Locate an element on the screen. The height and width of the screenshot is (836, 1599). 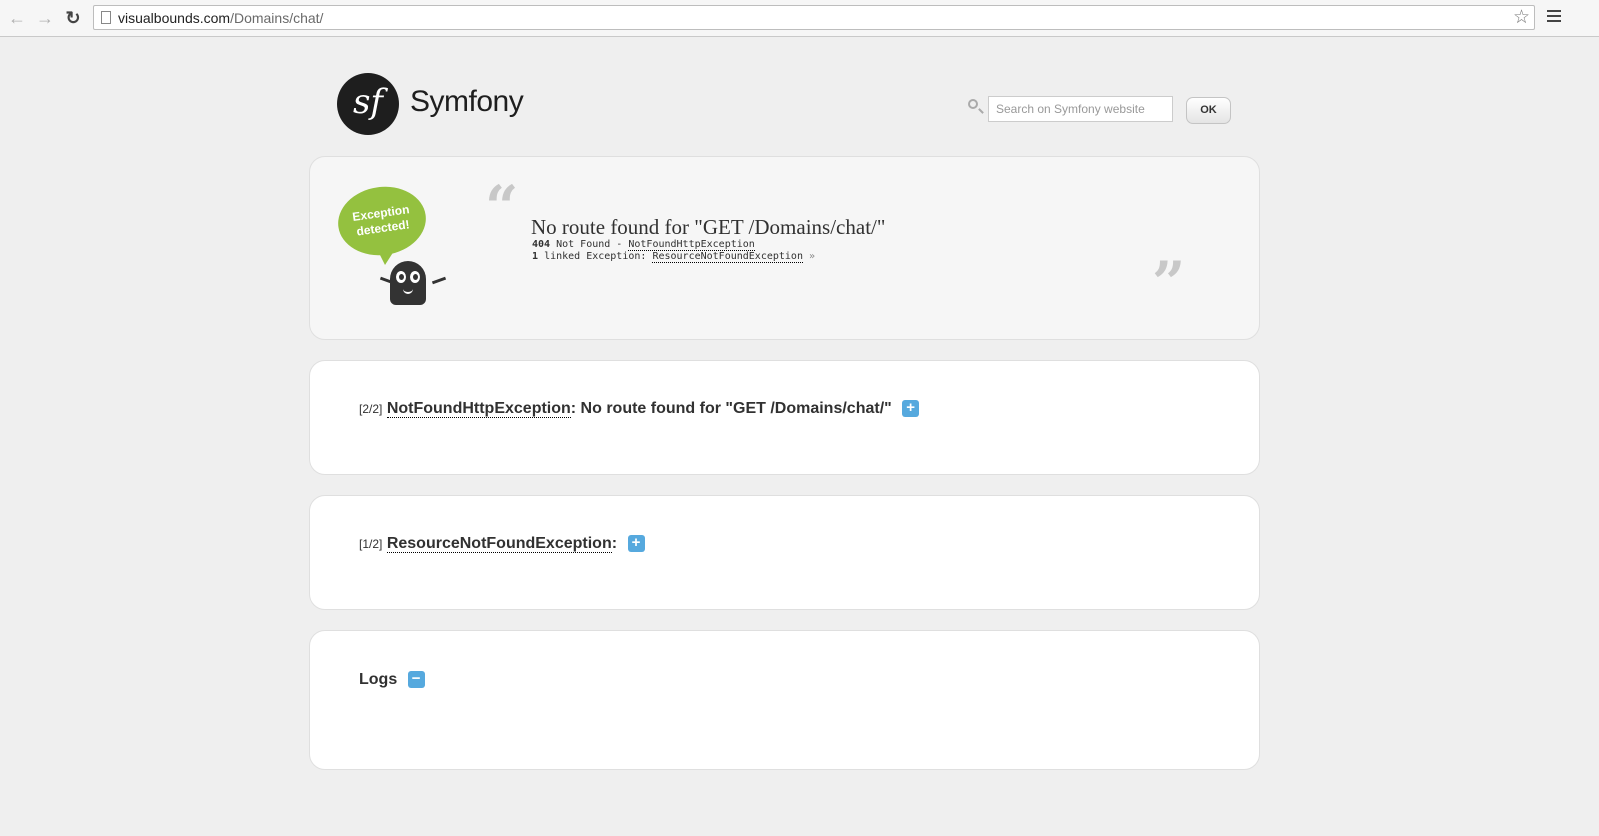
exception-counter: [2/2] is located at coordinates (371, 409).